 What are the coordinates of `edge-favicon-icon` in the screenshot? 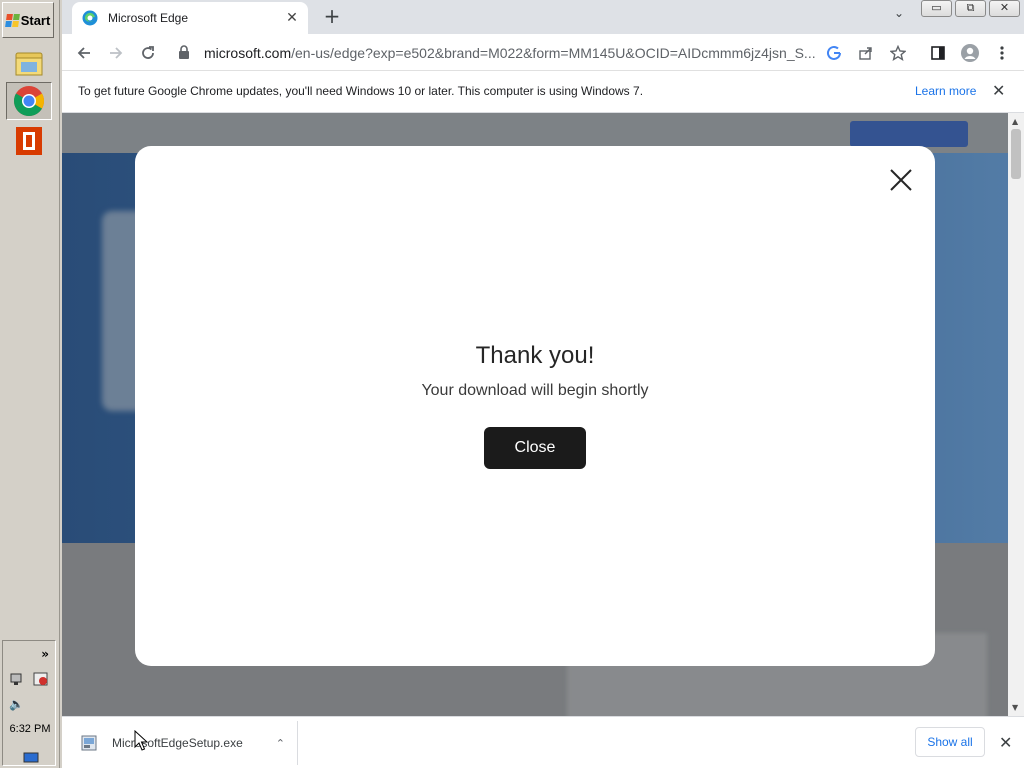 It's located at (90, 18).